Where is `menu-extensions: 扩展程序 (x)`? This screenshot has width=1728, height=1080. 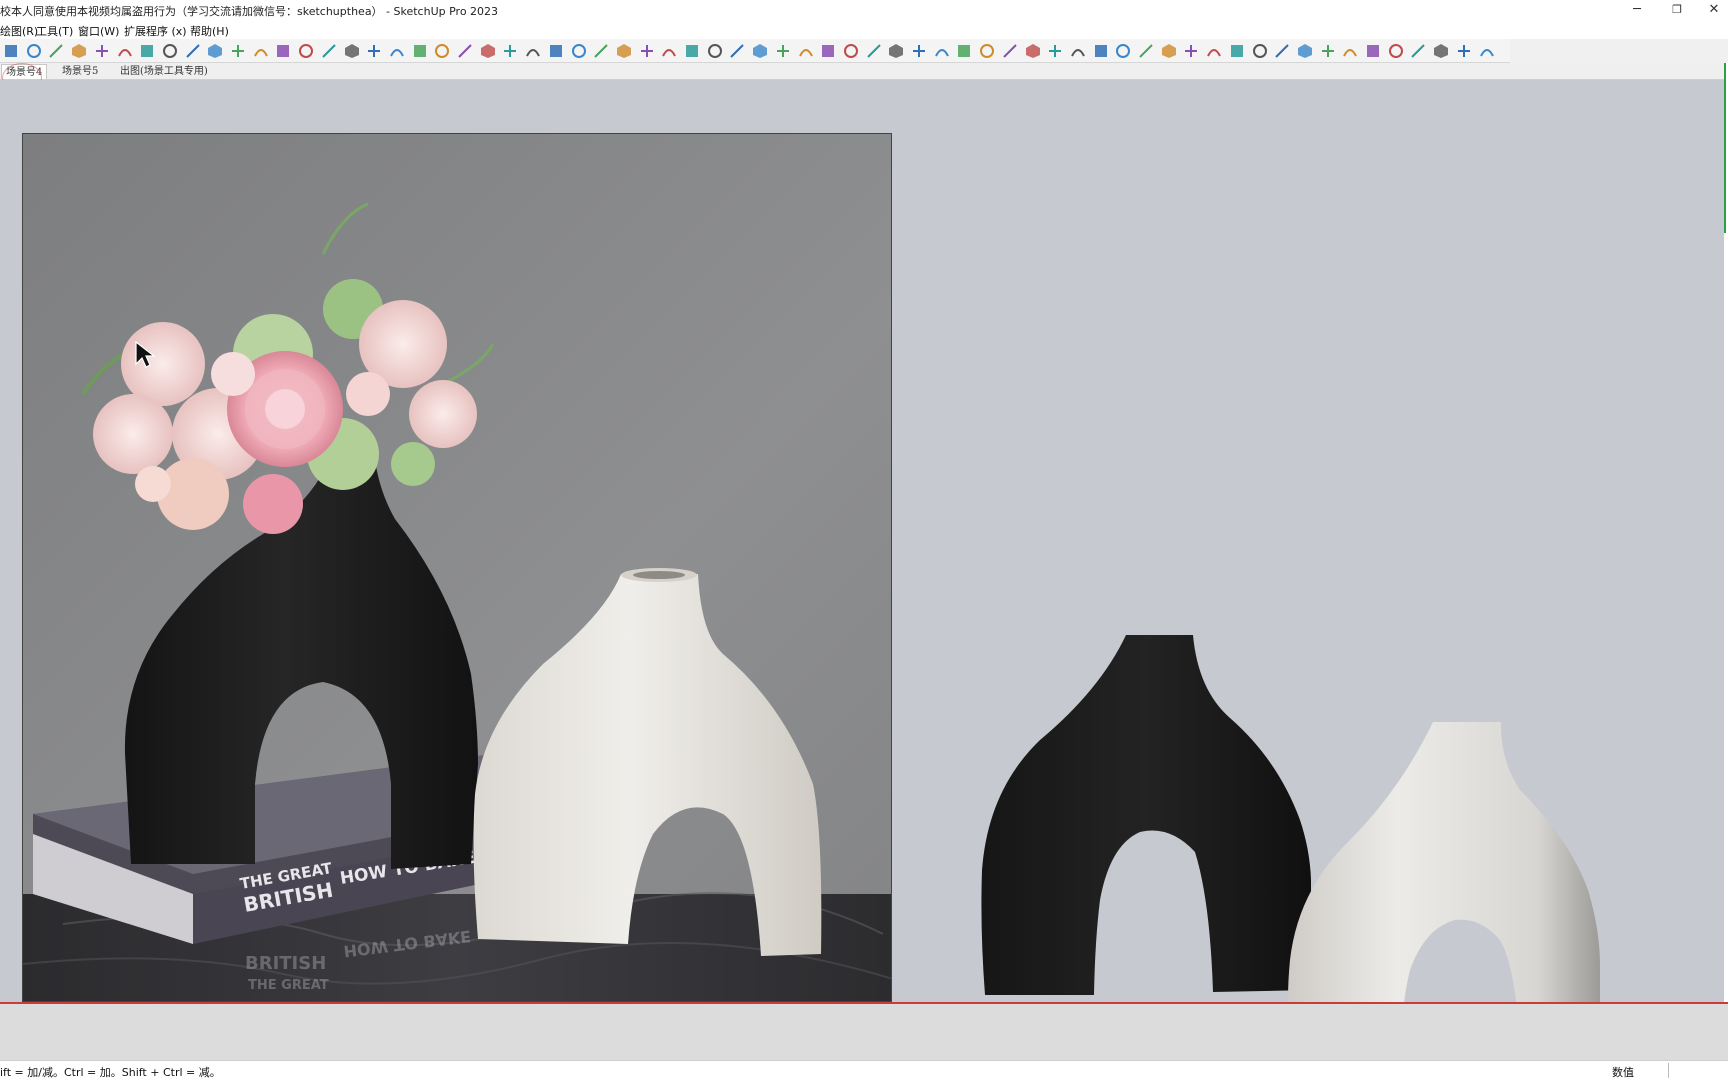 menu-extensions: 扩展程序 (x) is located at coordinates (155, 31).